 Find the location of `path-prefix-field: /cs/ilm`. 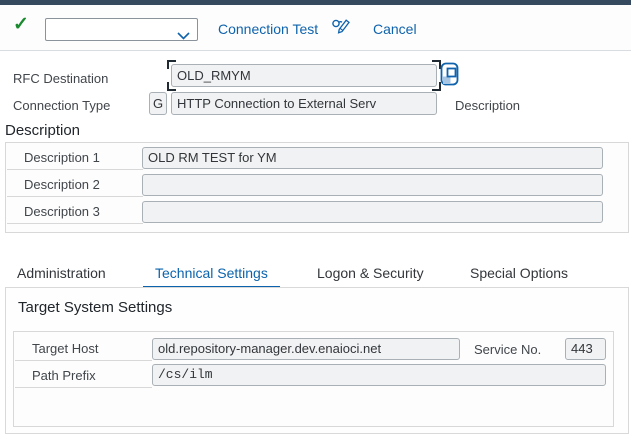

path-prefix-field: /cs/ilm is located at coordinates (379, 375).